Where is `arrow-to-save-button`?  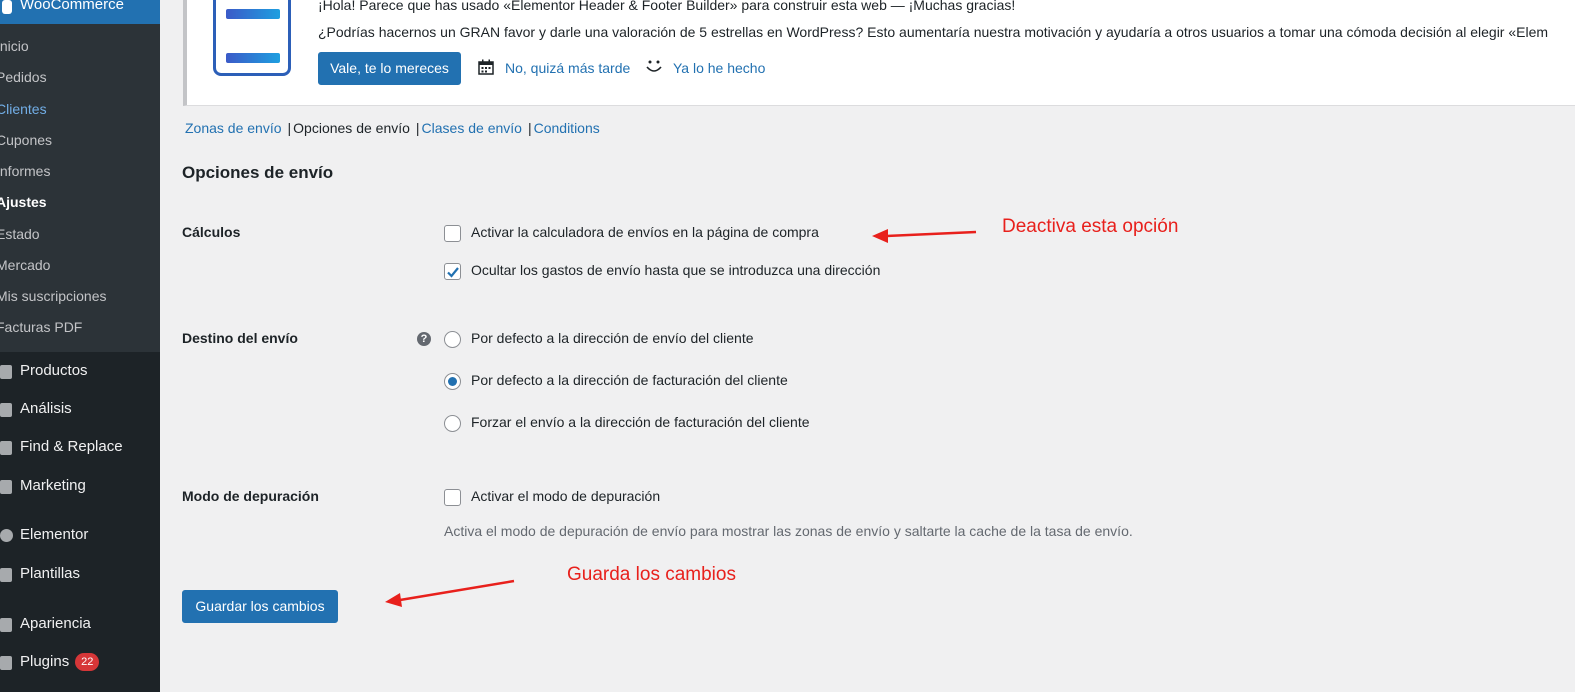
arrow-to-save-button is located at coordinates (450, 593).